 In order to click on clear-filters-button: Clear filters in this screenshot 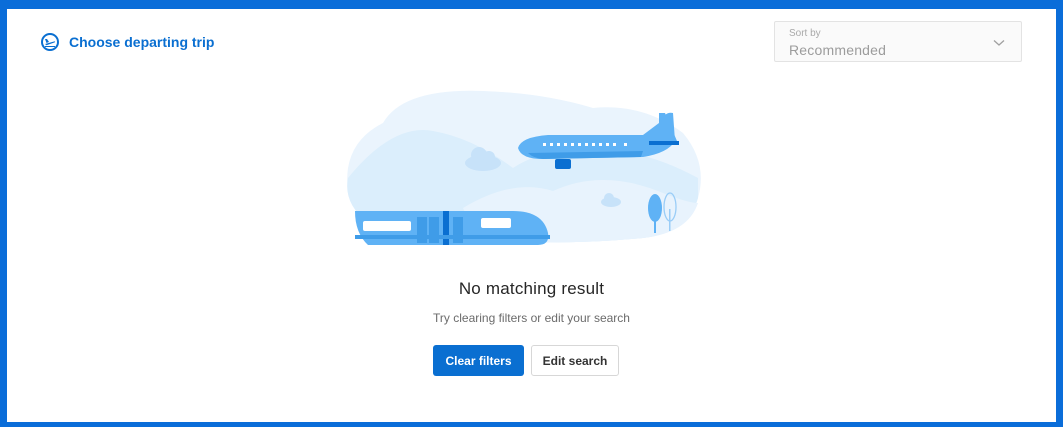, I will do `click(478, 360)`.